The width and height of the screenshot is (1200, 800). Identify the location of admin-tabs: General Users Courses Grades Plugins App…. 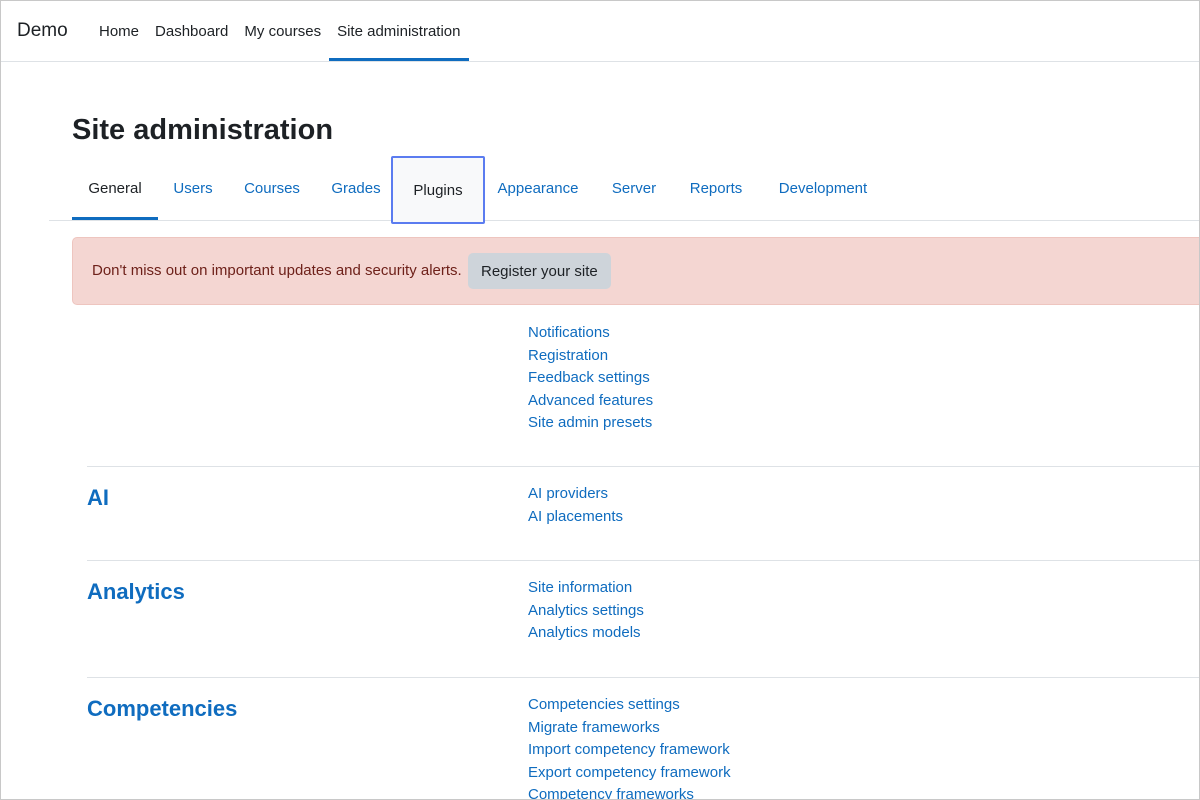
(624, 190).